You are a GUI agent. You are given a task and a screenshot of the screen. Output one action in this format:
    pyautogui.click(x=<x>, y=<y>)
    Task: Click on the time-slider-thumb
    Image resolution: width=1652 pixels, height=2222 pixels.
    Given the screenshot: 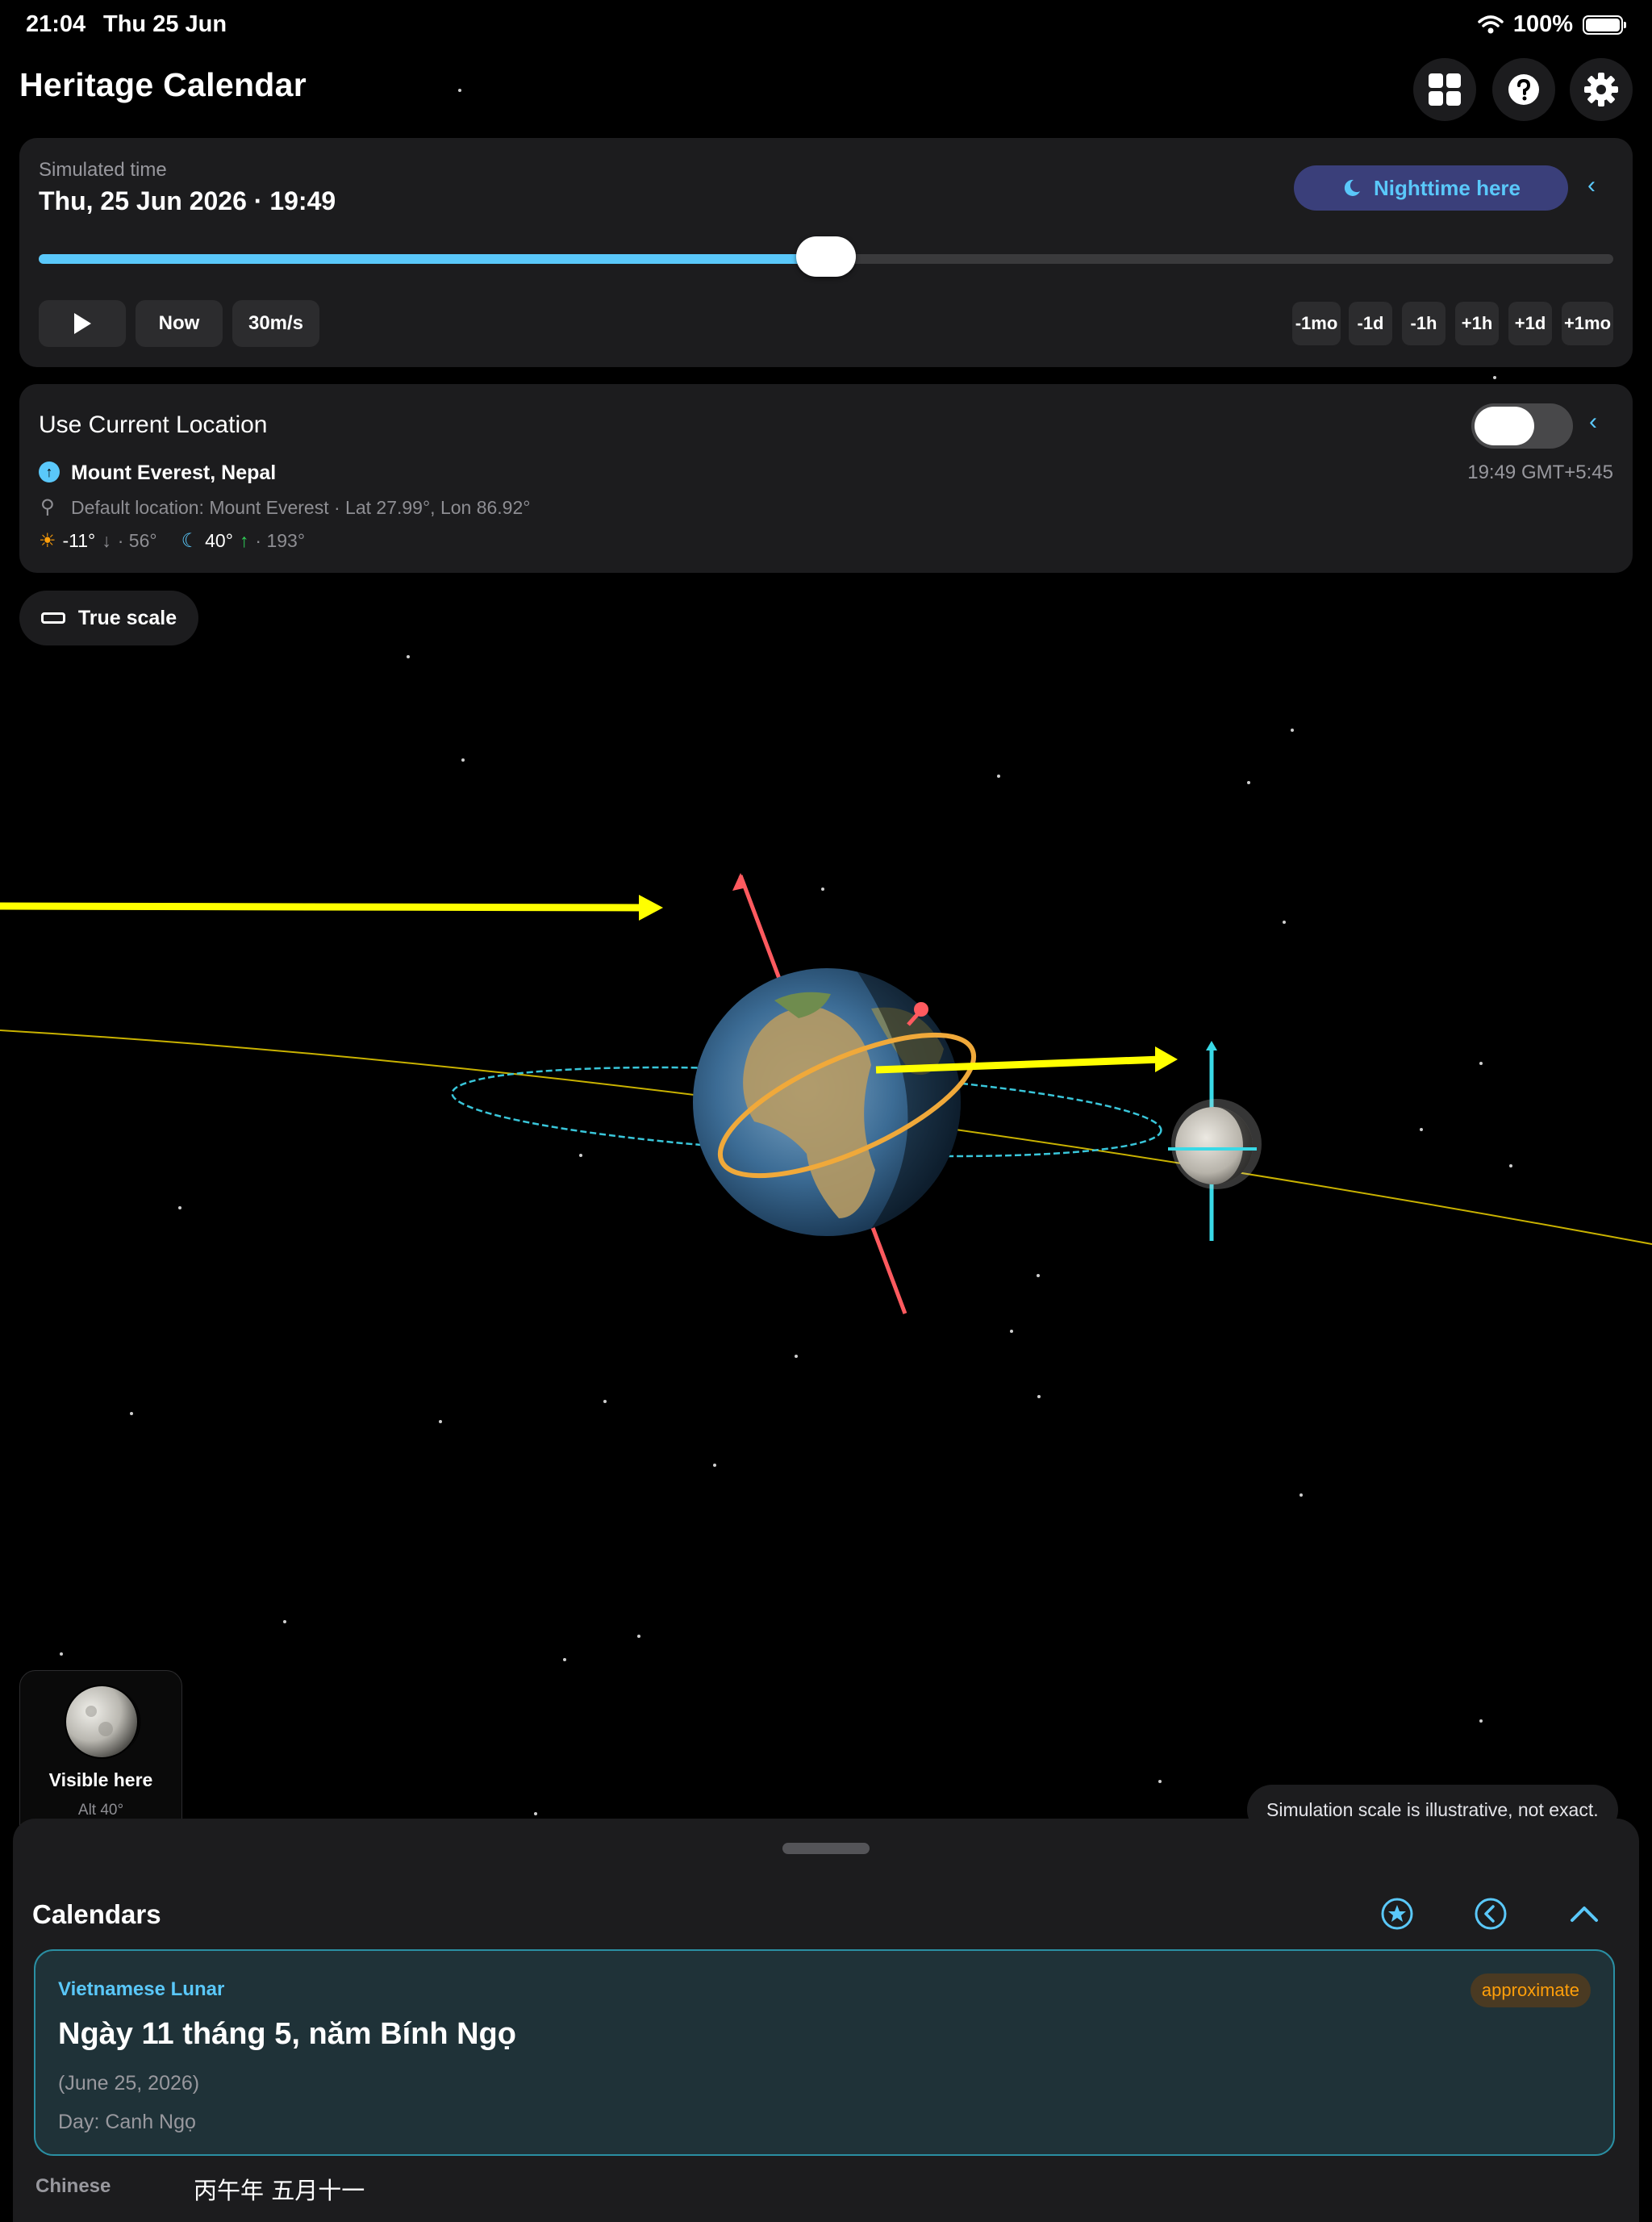 What is the action you would take?
    pyautogui.click(x=826, y=256)
    